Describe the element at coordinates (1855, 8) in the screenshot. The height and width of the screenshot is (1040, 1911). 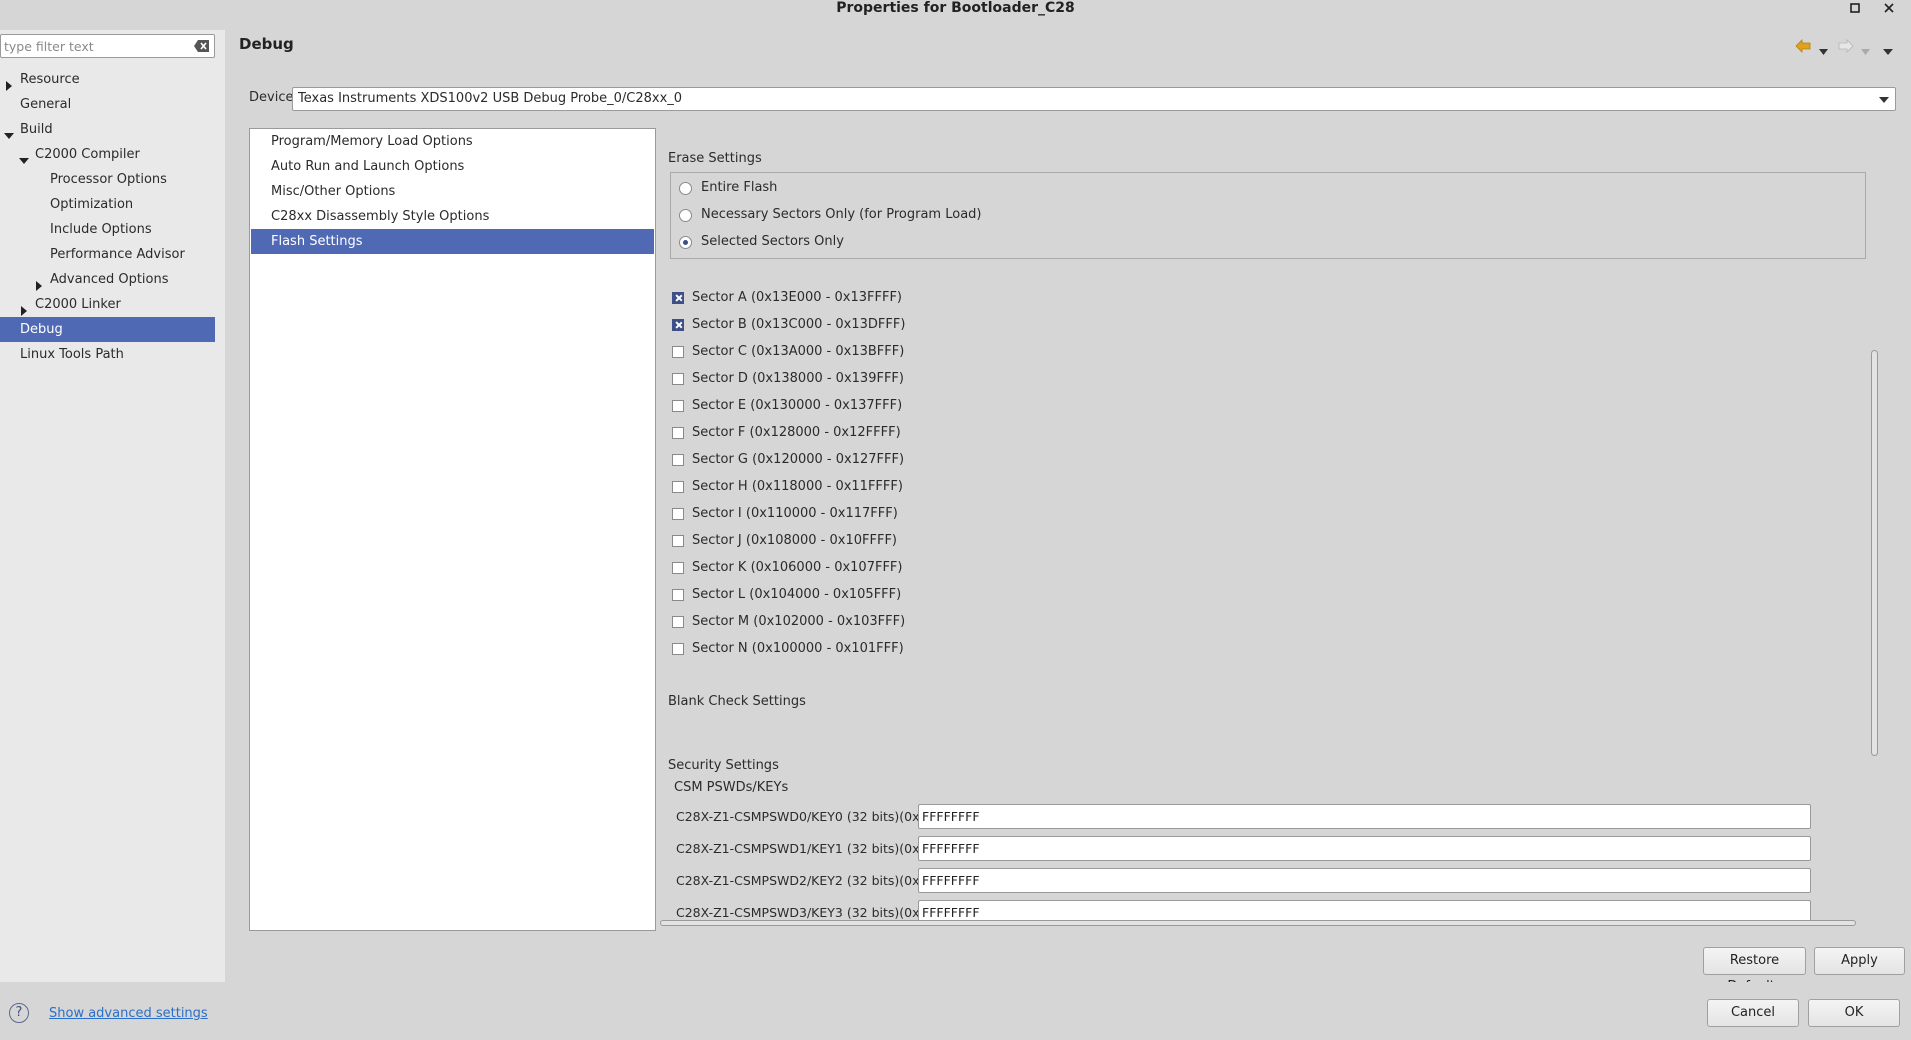
I see `maximize-icon` at that location.